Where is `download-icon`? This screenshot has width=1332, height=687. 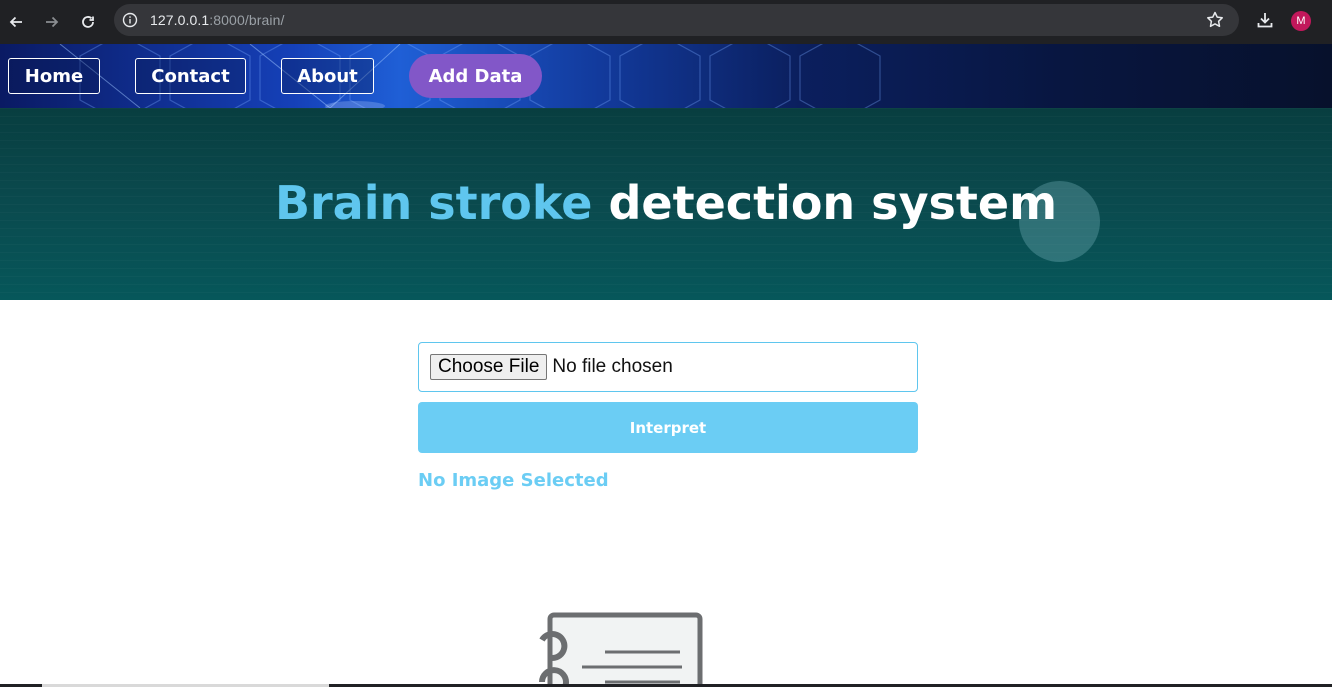 download-icon is located at coordinates (1265, 20).